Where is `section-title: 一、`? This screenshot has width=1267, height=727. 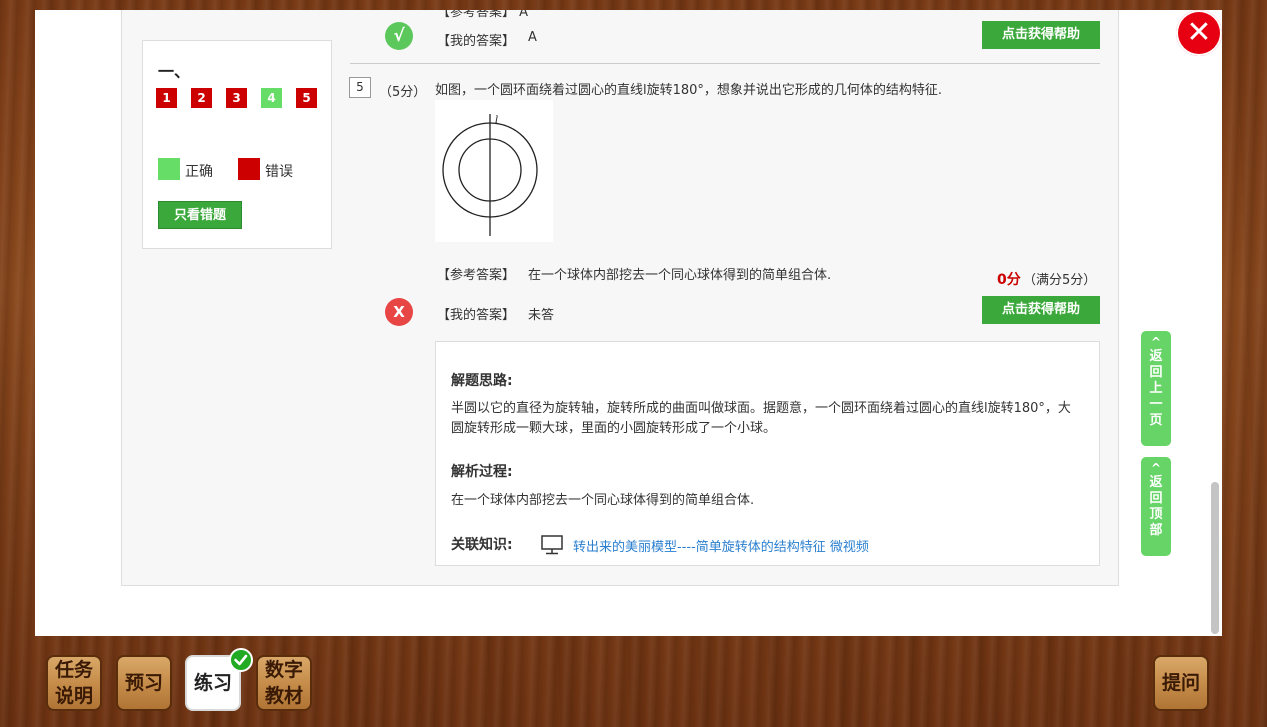
section-title: 一、 is located at coordinates (174, 71).